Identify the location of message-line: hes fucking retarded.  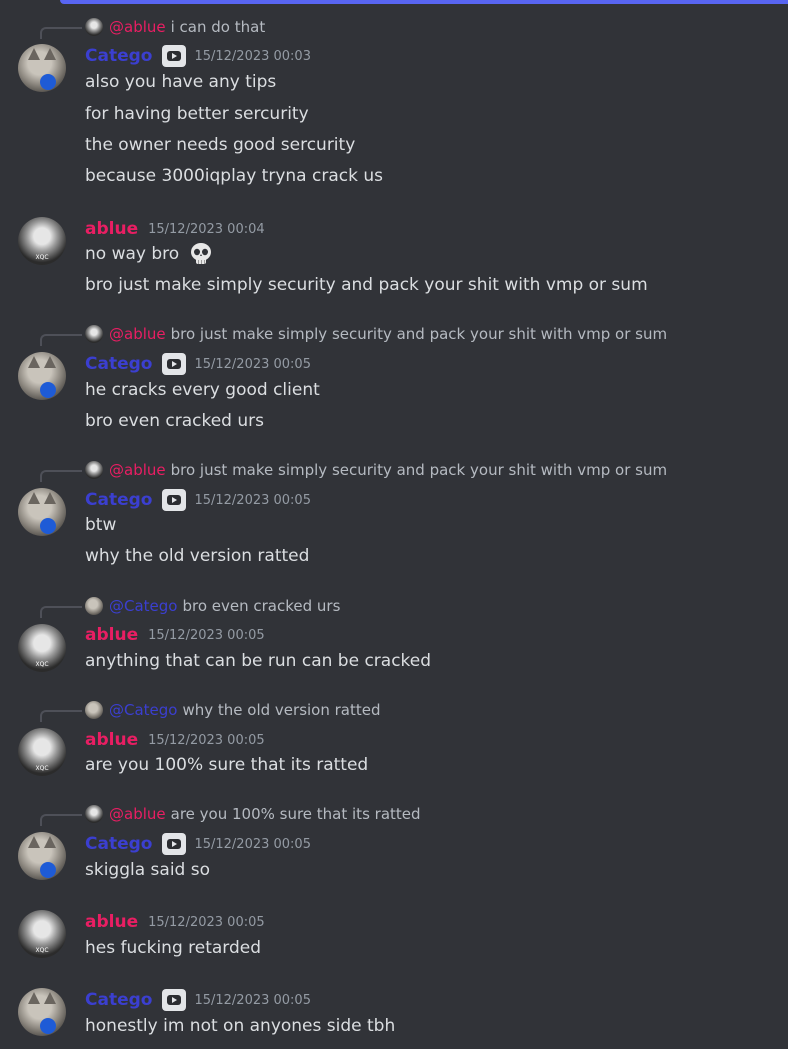
(173, 948).